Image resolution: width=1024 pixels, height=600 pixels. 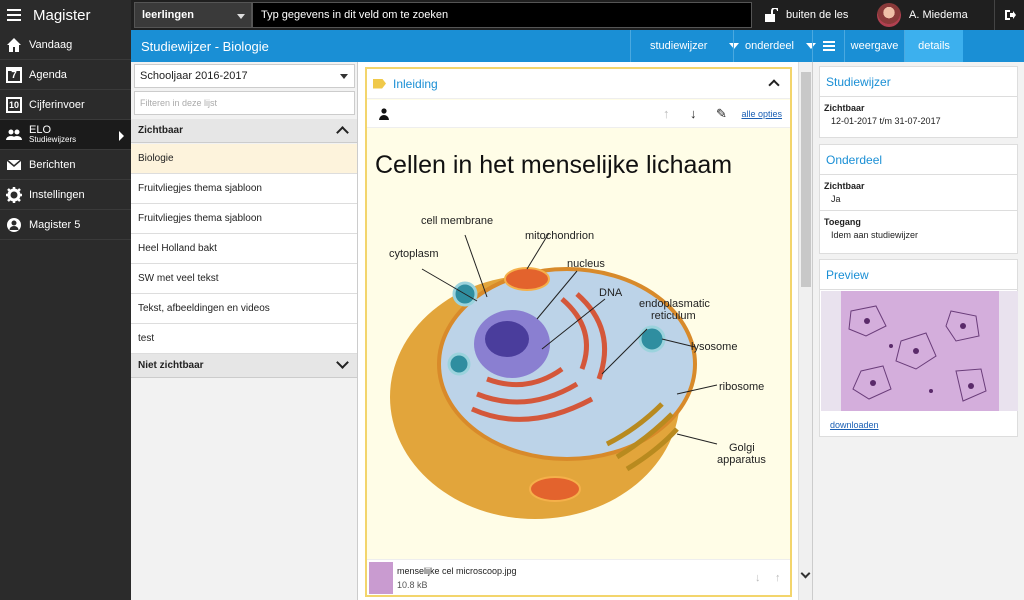 I want to click on details-title: Onderdeel, so click(x=918, y=160).